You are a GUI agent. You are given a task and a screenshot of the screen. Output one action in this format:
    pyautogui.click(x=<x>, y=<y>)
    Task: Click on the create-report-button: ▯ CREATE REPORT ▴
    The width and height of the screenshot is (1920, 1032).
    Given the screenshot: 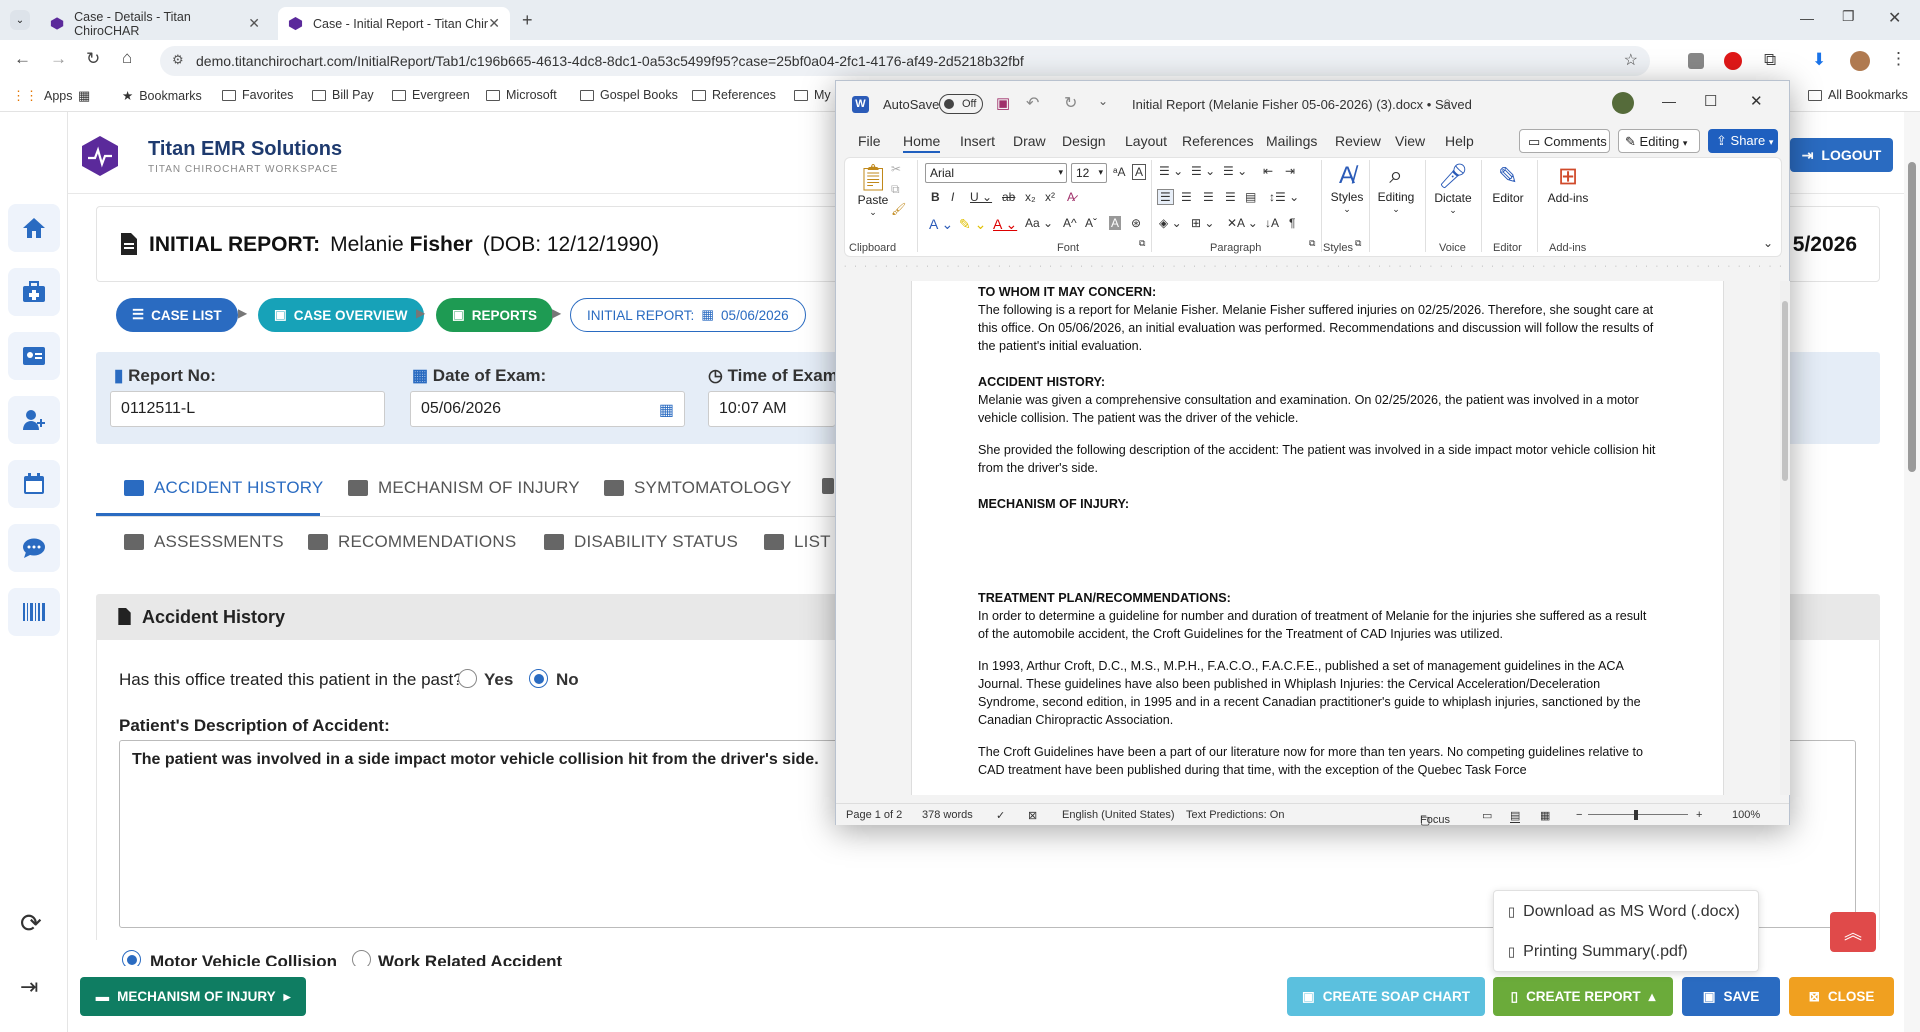 What is the action you would take?
    pyautogui.click(x=1583, y=996)
    